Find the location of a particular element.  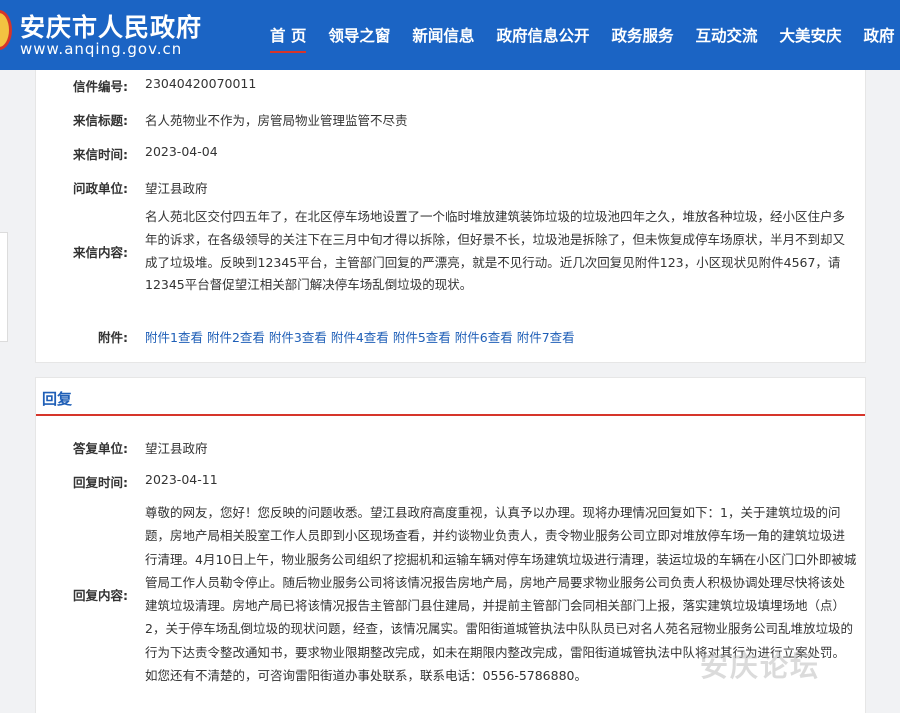

attachment-link-3: 附件3查看 is located at coordinates (298, 336).